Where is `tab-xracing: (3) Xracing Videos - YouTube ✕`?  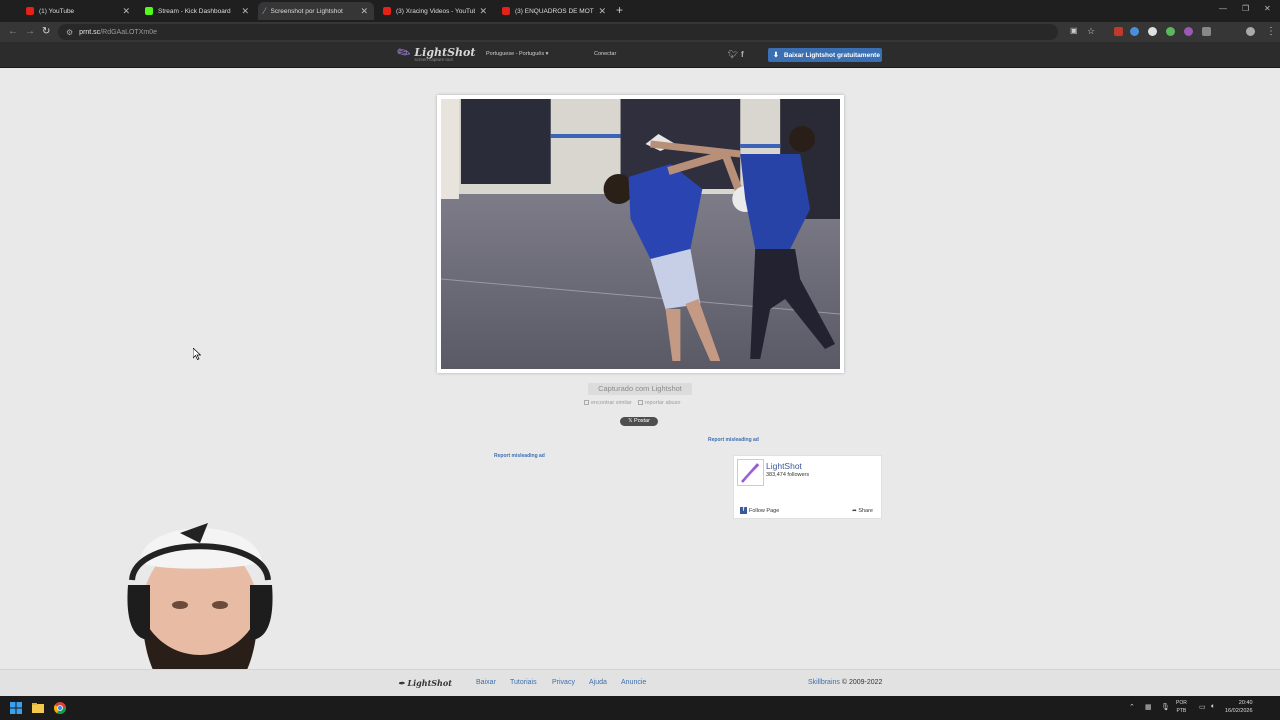 tab-xracing: (3) Xracing Videos - YouTube ✕ is located at coordinates (435, 11).